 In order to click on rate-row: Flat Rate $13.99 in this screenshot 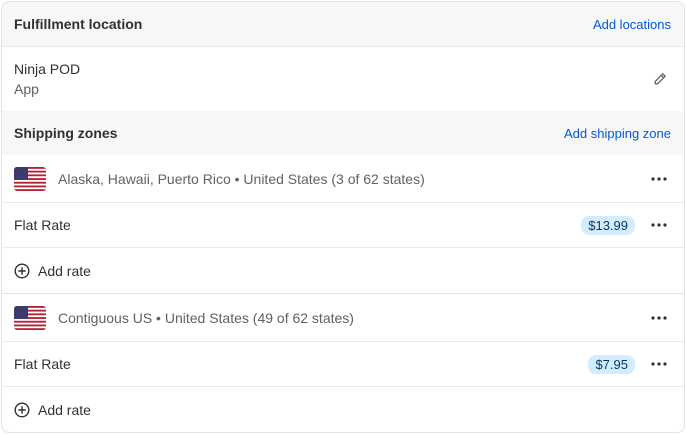, I will do `click(343, 225)`.